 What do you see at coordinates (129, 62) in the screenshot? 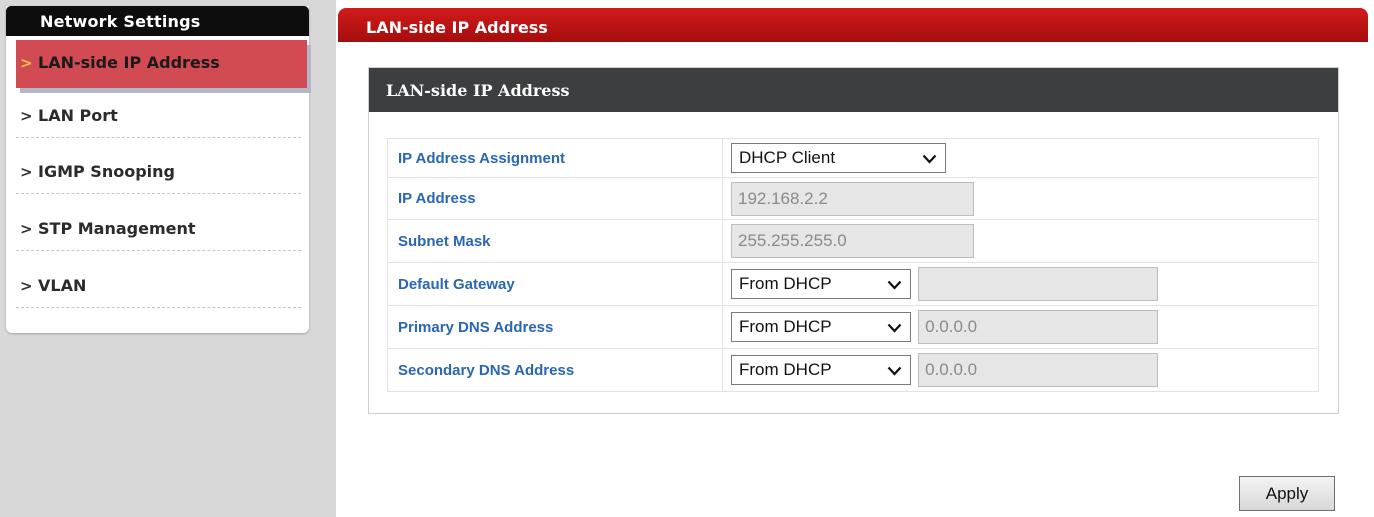
I see `sidebar-item-label: LAN-side IP Address` at bounding box center [129, 62].